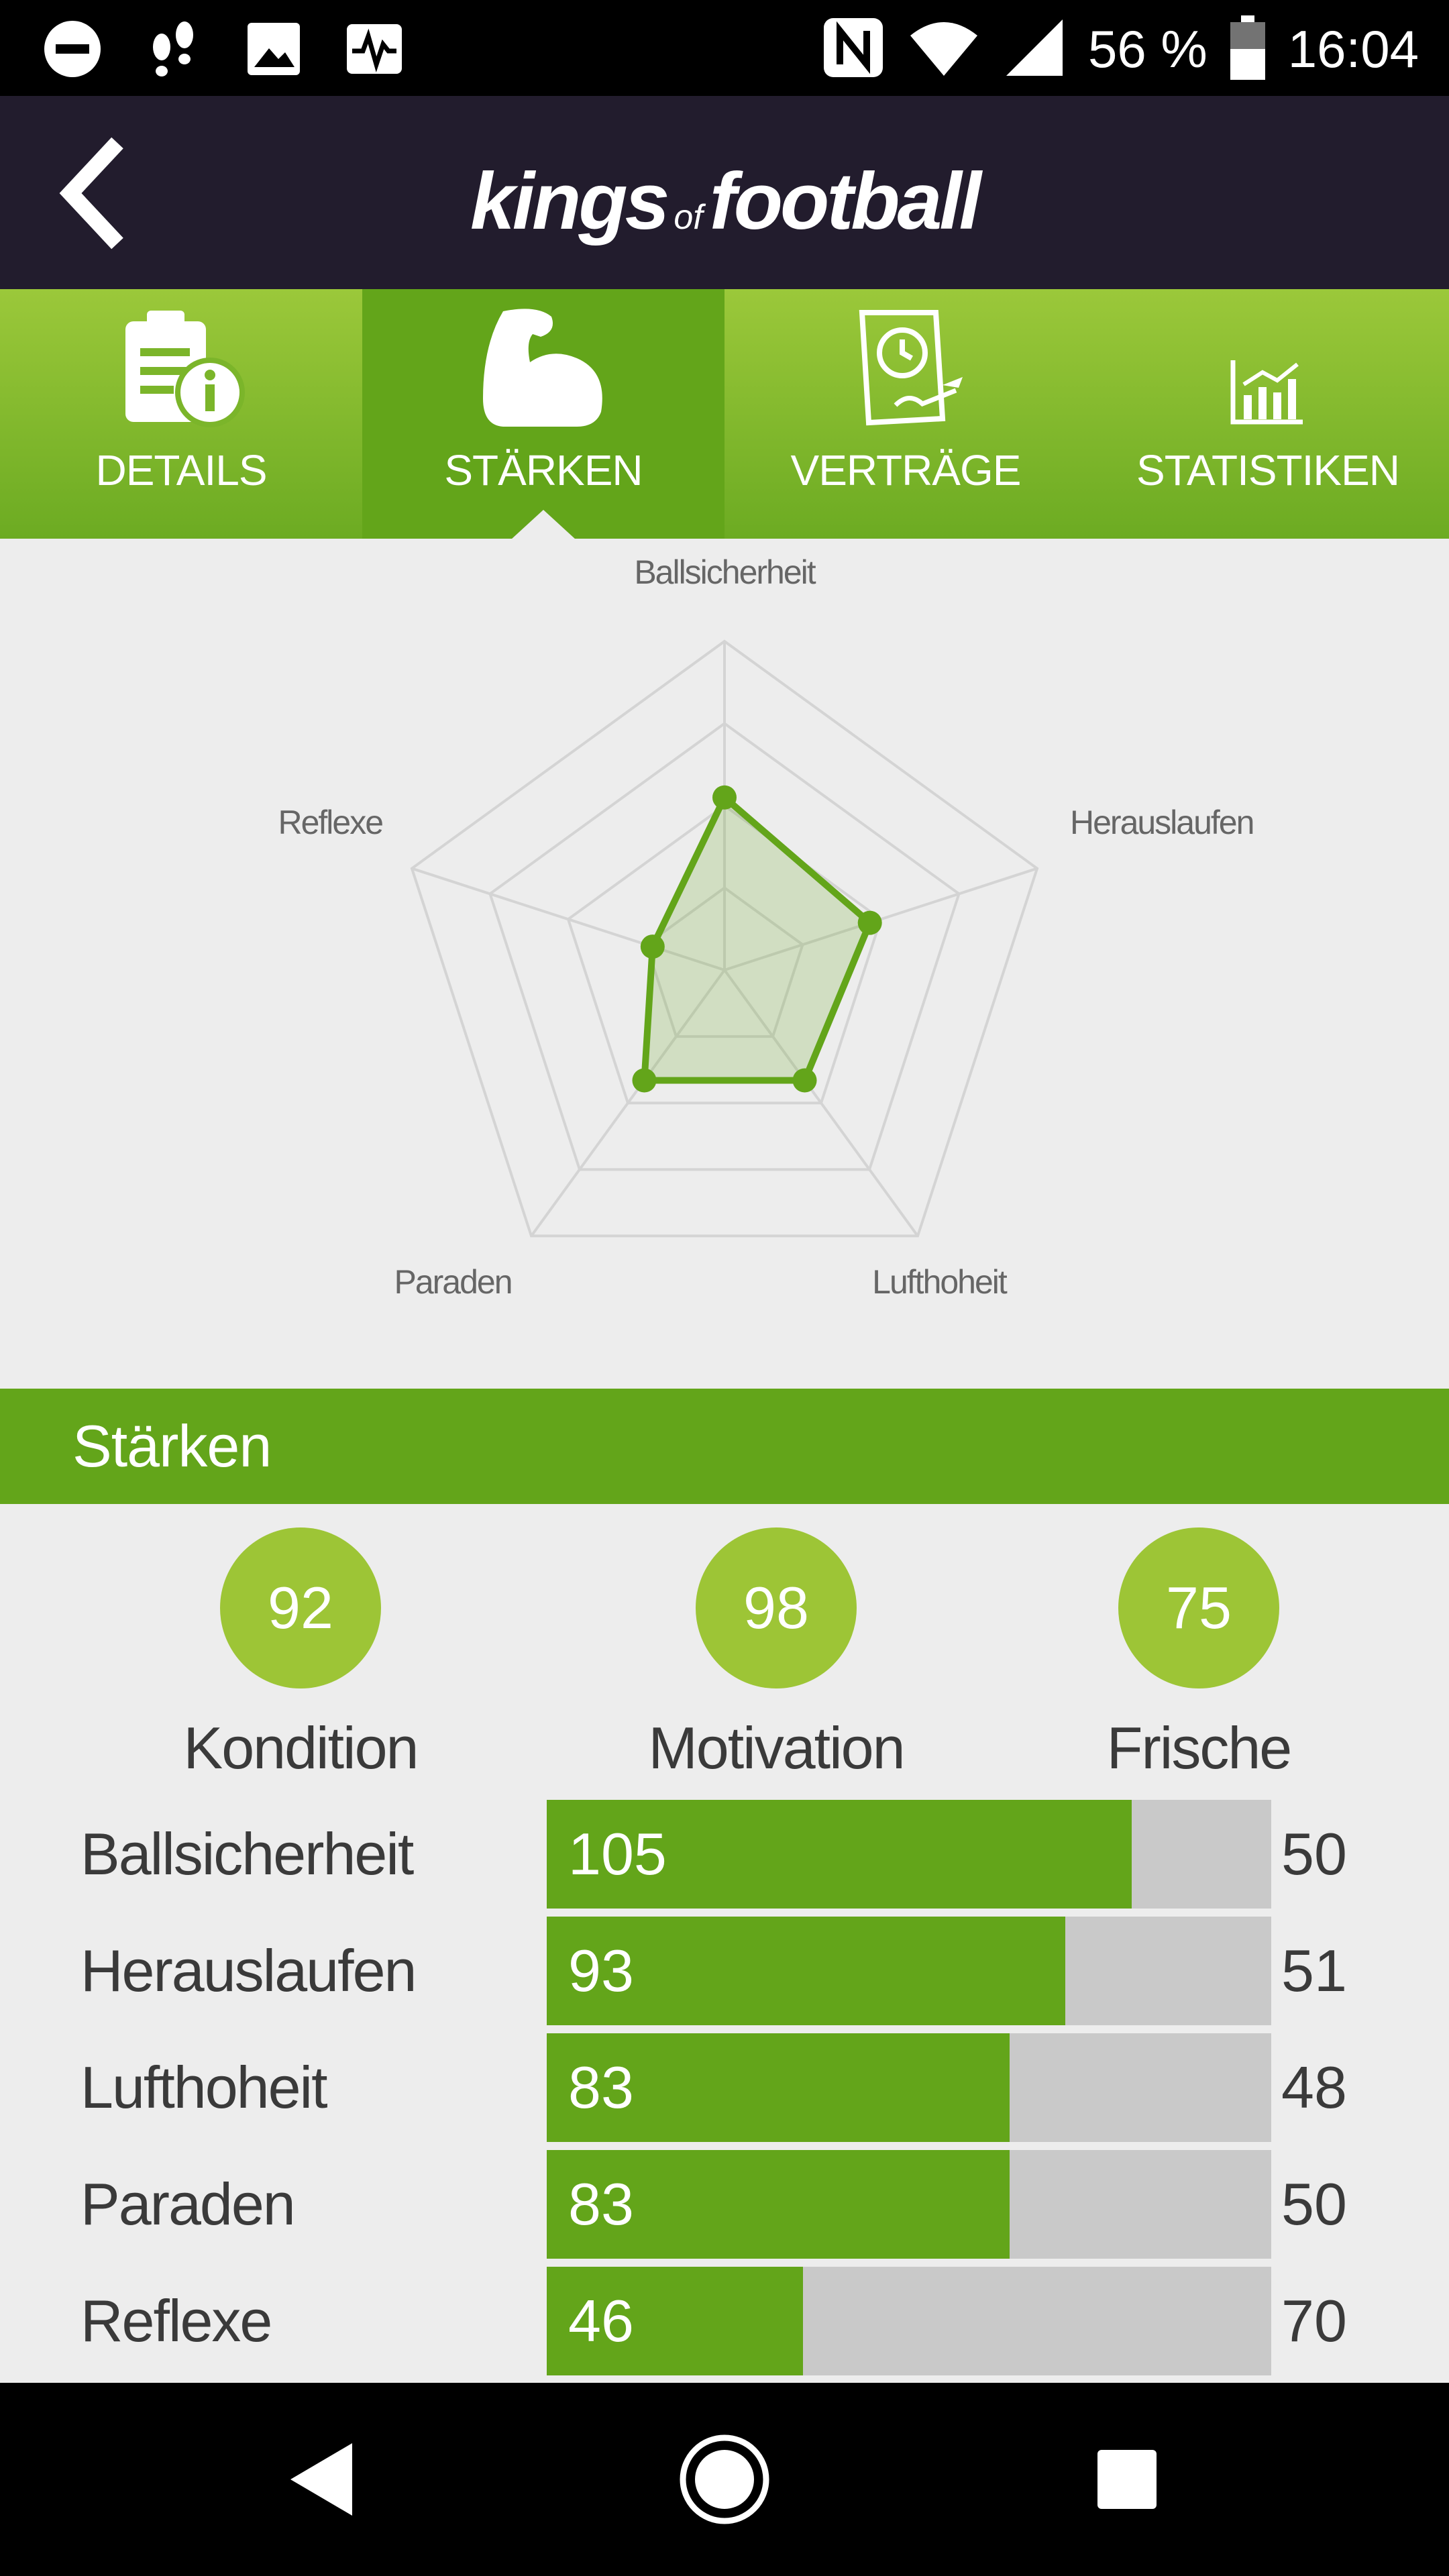  I want to click on stat-value-circle: 98, so click(776, 1607).